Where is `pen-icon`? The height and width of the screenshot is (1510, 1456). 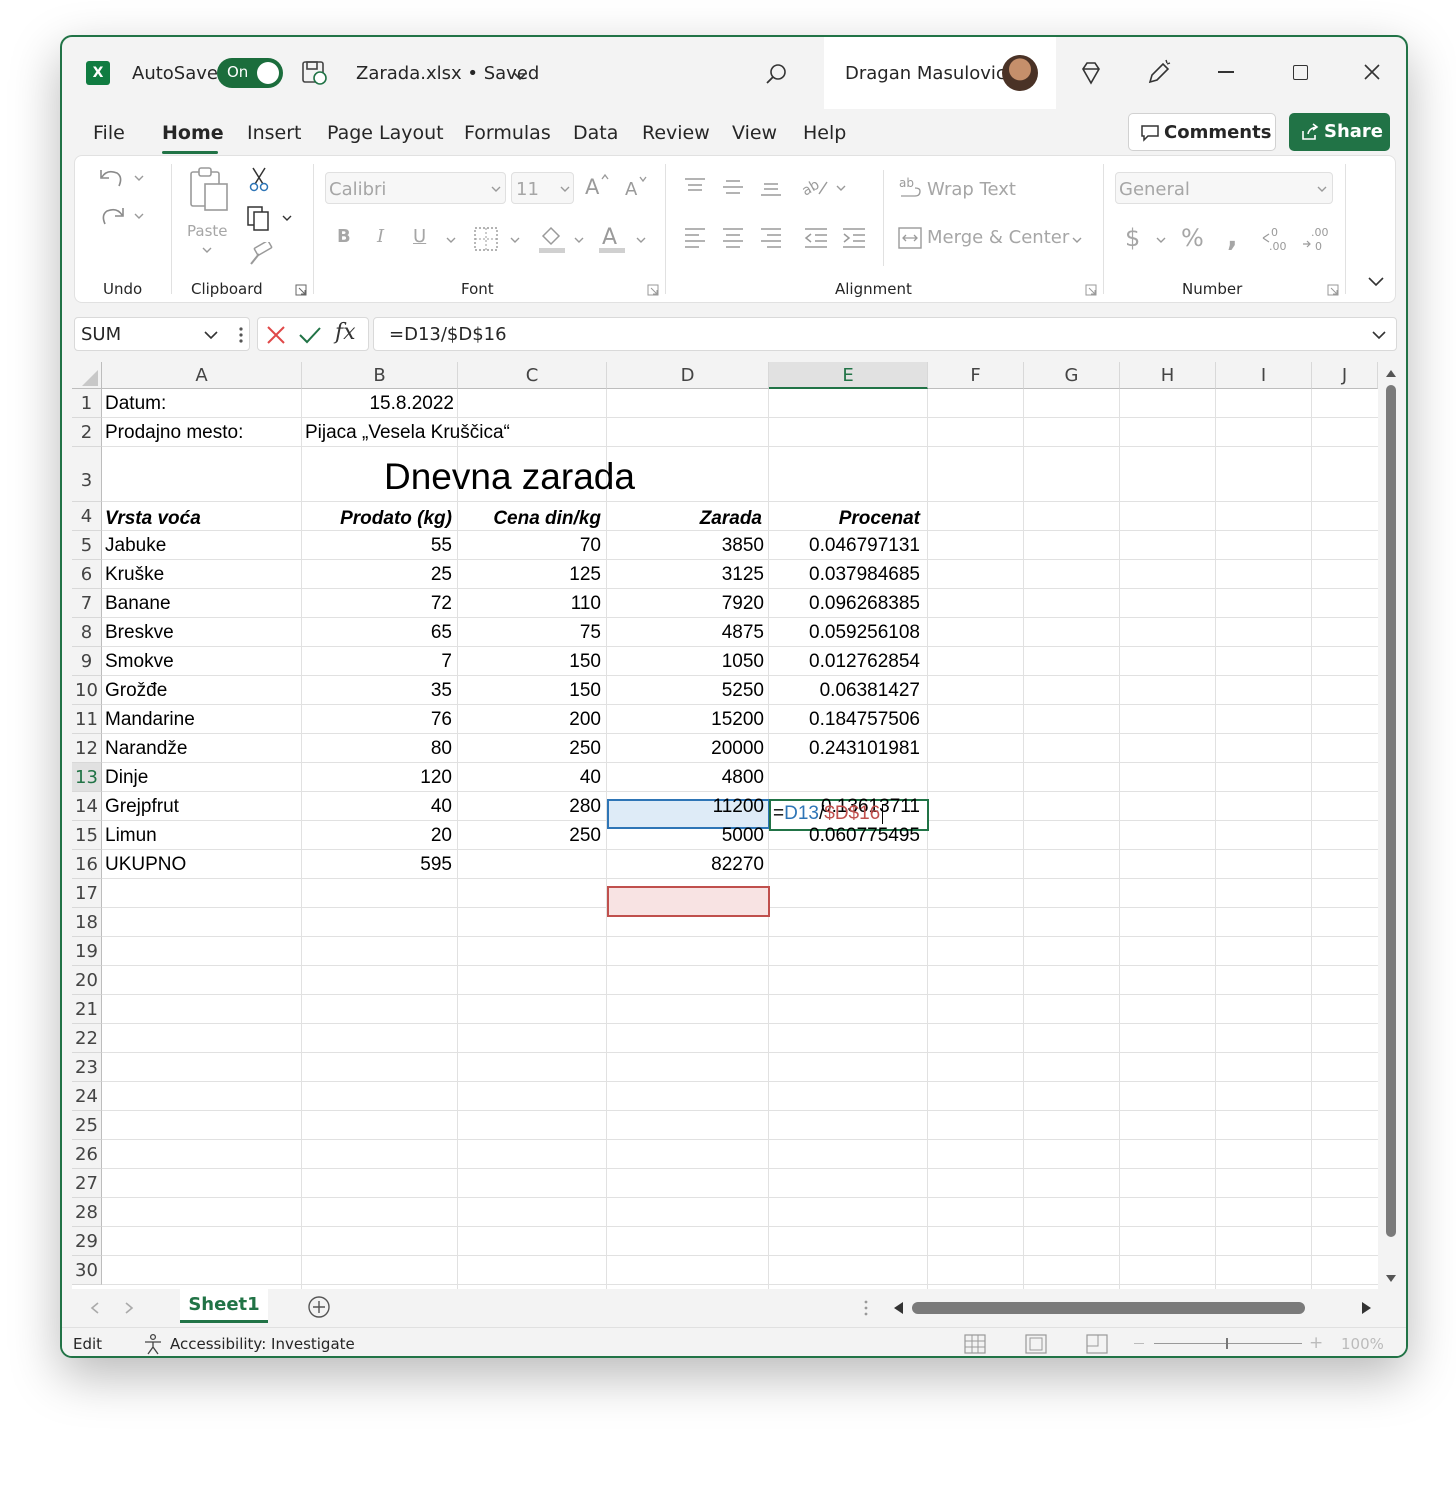 pen-icon is located at coordinates (1159, 74).